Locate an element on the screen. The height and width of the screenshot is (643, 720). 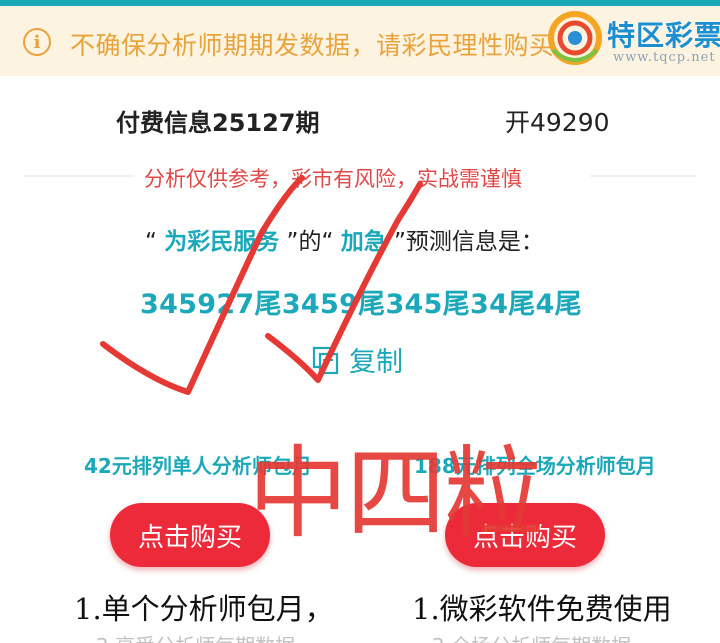
plan-desc-all: 1.微彩软件免费使用 is located at coordinates (542, 609).